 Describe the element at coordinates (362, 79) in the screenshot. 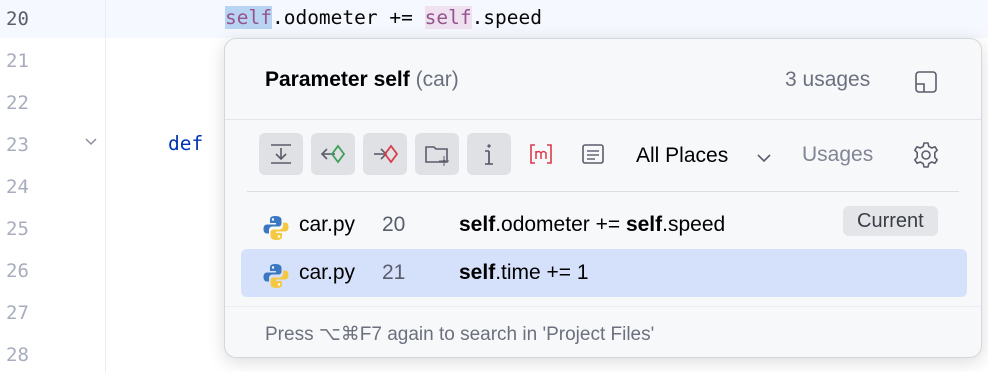

I see `popup-title: Parameter self (car)` at that location.